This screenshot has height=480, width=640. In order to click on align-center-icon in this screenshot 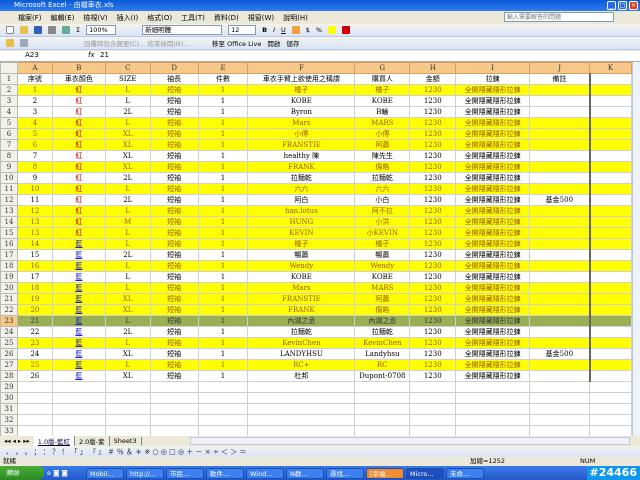, I will do `click(295, 30)`.